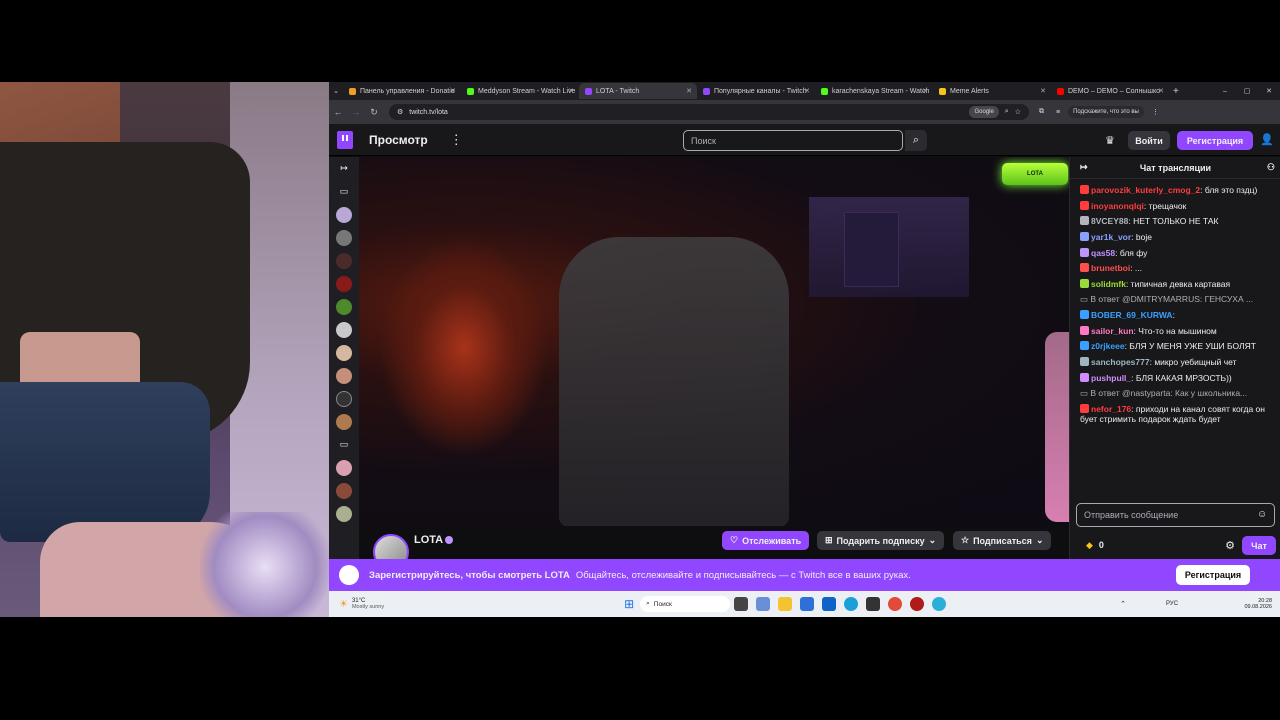 The image size is (1280, 720). I want to click on users-icon: ⚇, so click(1271, 167).